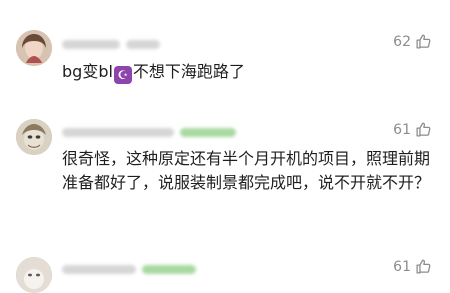  I want to click on like-button: 62, so click(412, 41).